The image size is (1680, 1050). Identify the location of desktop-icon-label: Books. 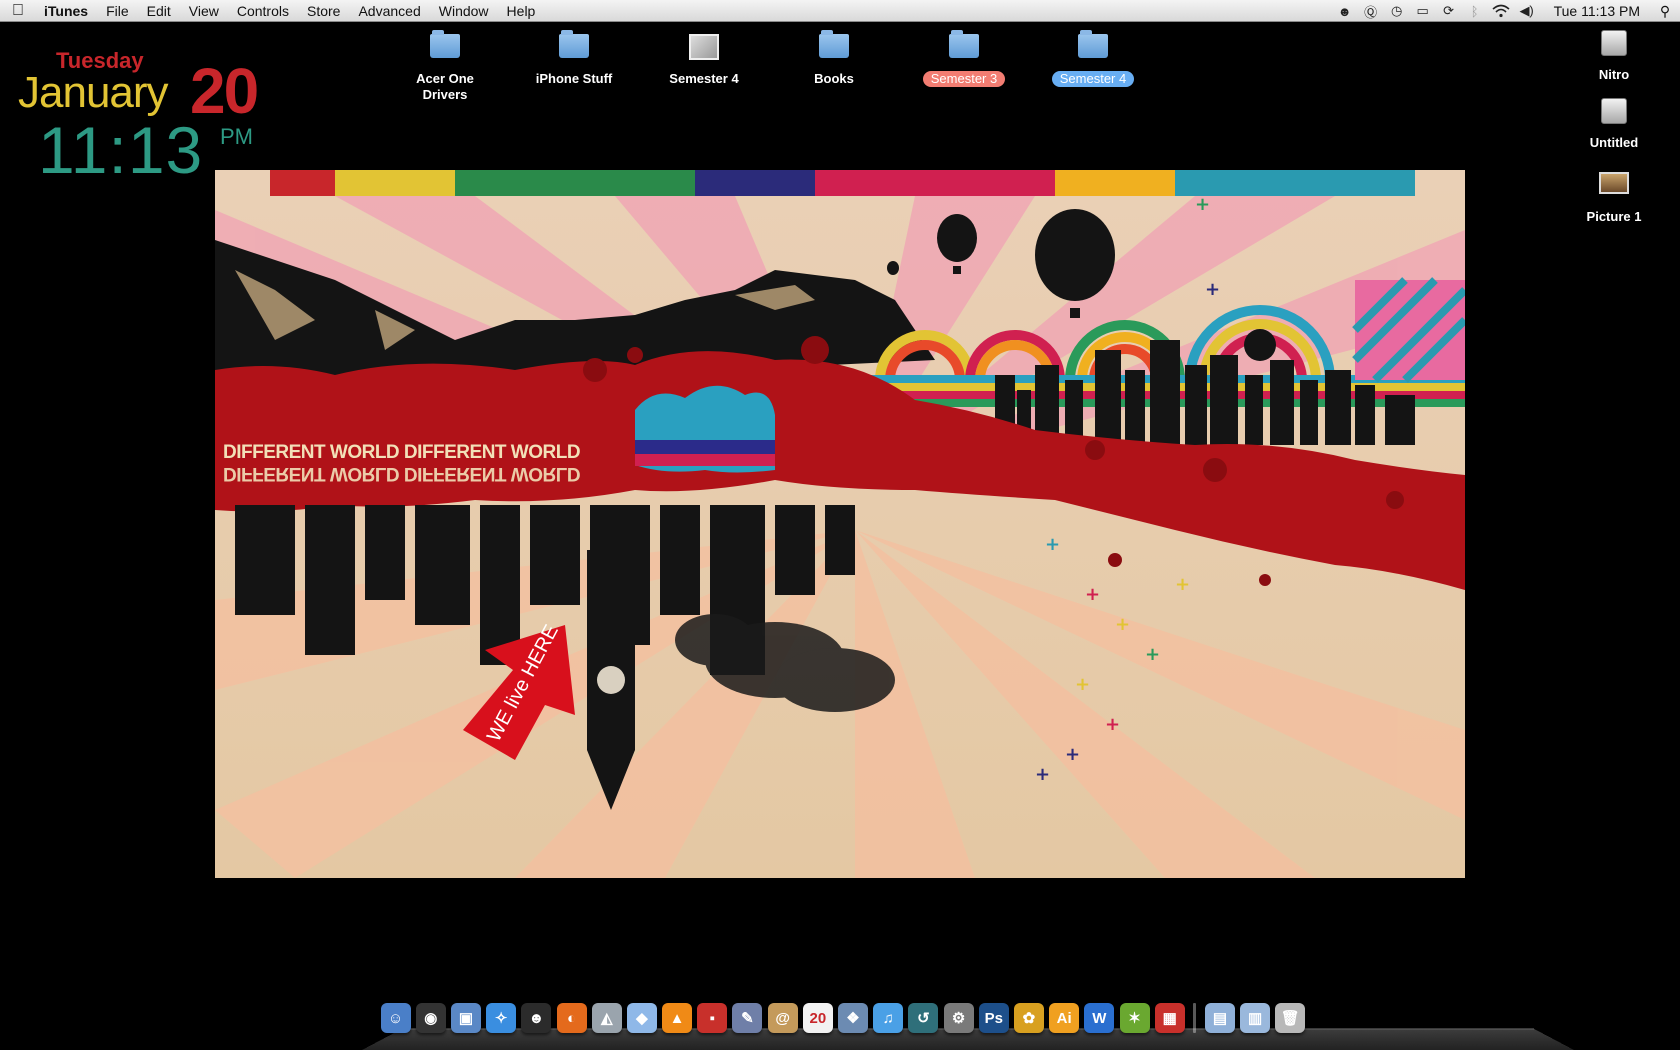
(834, 78).